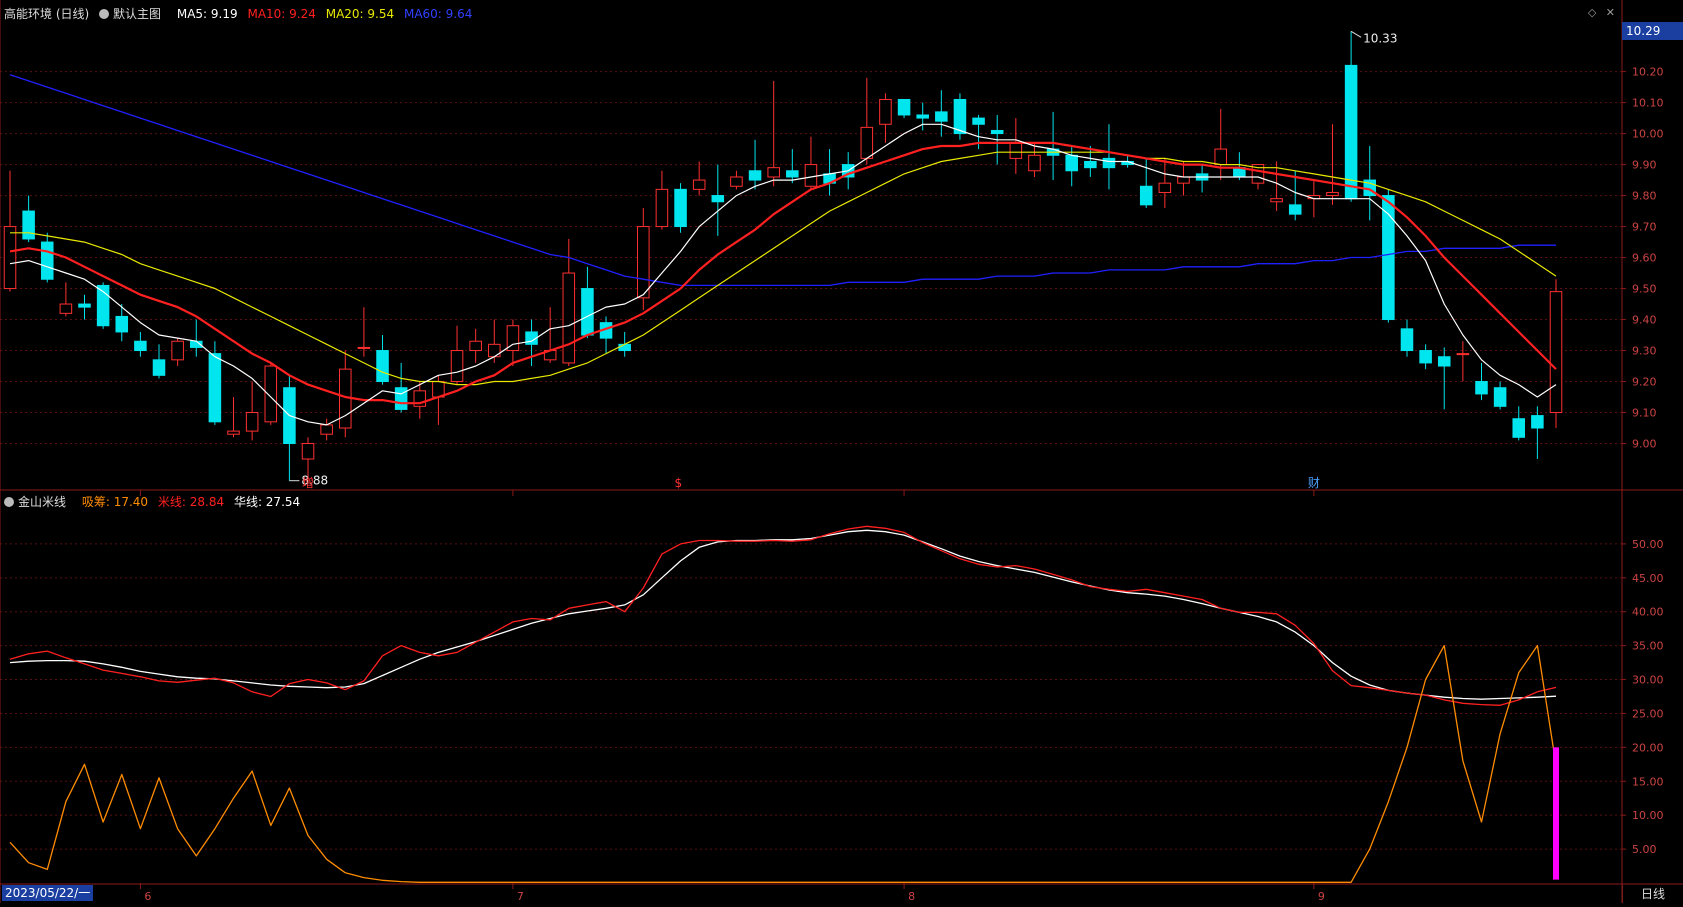 The width and height of the screenshot is (1683, 907). I want to click on event-marker: 财, so click(1314, 483).